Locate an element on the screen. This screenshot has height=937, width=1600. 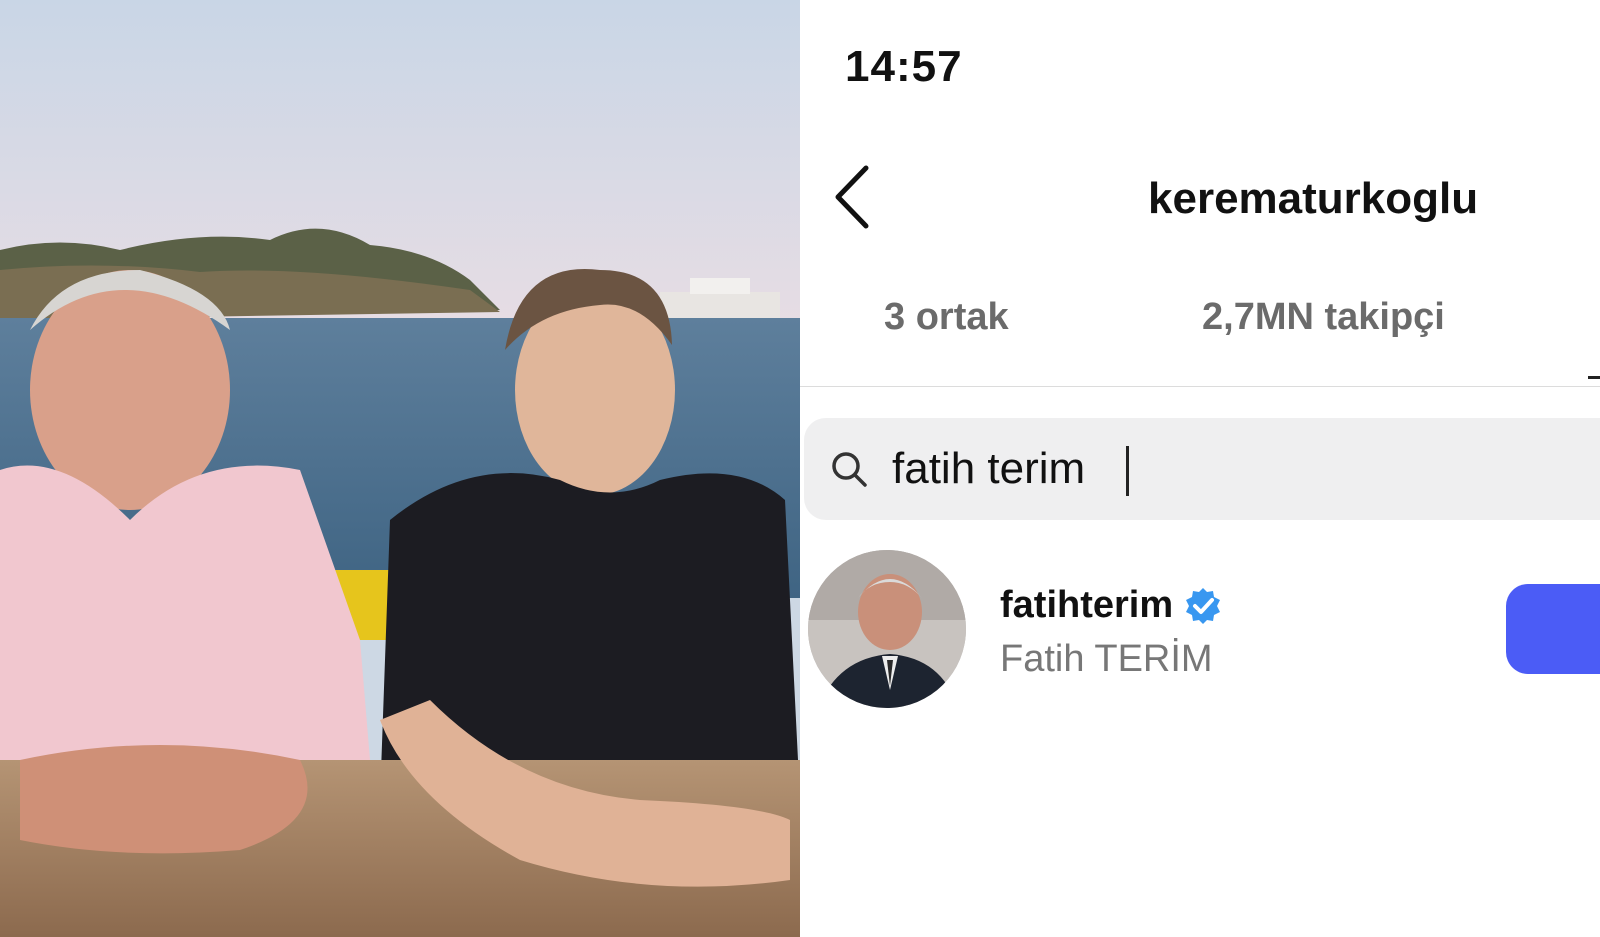
tab-bar: 3 ortak 2,7MN takipçi is located at coordinates (1200, 341).